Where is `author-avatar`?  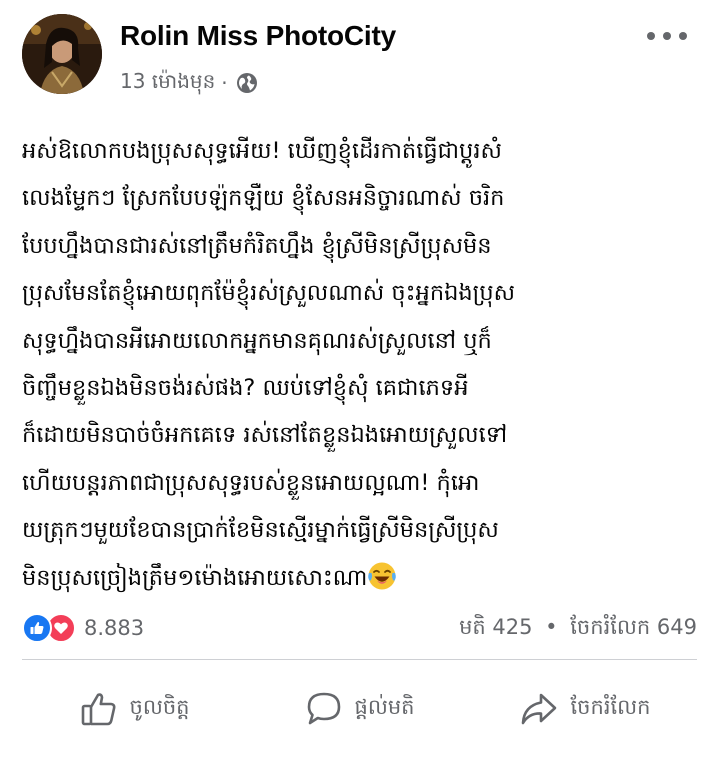 author-avatar is located at coordinates (62, 54).